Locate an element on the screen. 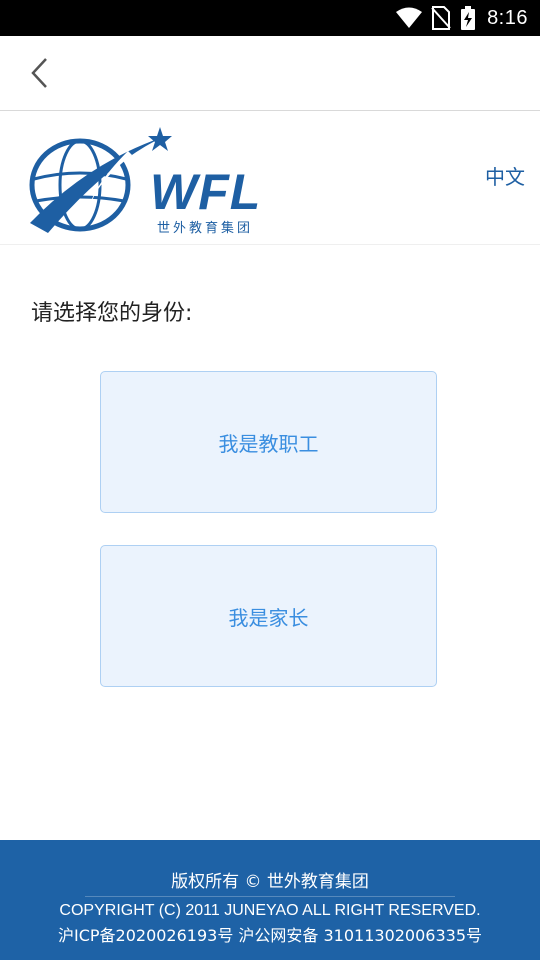 This screenshot has height=960, width=540. parent-role-label: 我是家长 is located at coordinates (268, 617).